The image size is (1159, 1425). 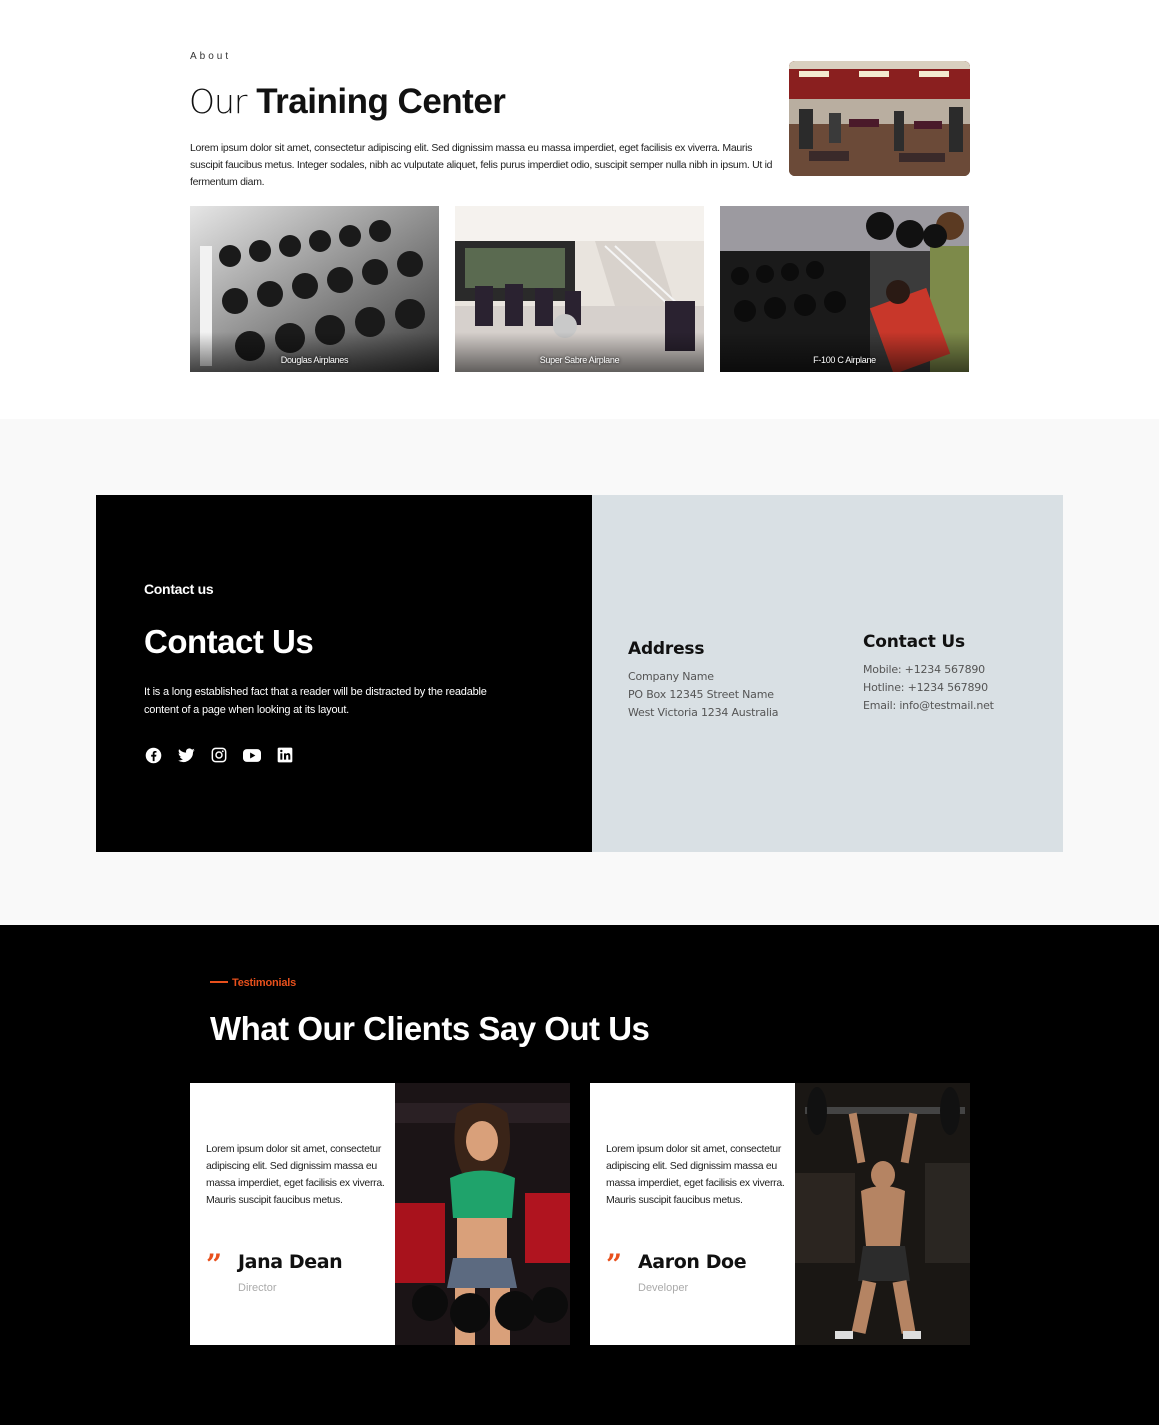 What do you see at coordinates (928, 706) in the screenshot?
I see `email-address: Email: info@testmail.net` at bounding box center [928, 706].